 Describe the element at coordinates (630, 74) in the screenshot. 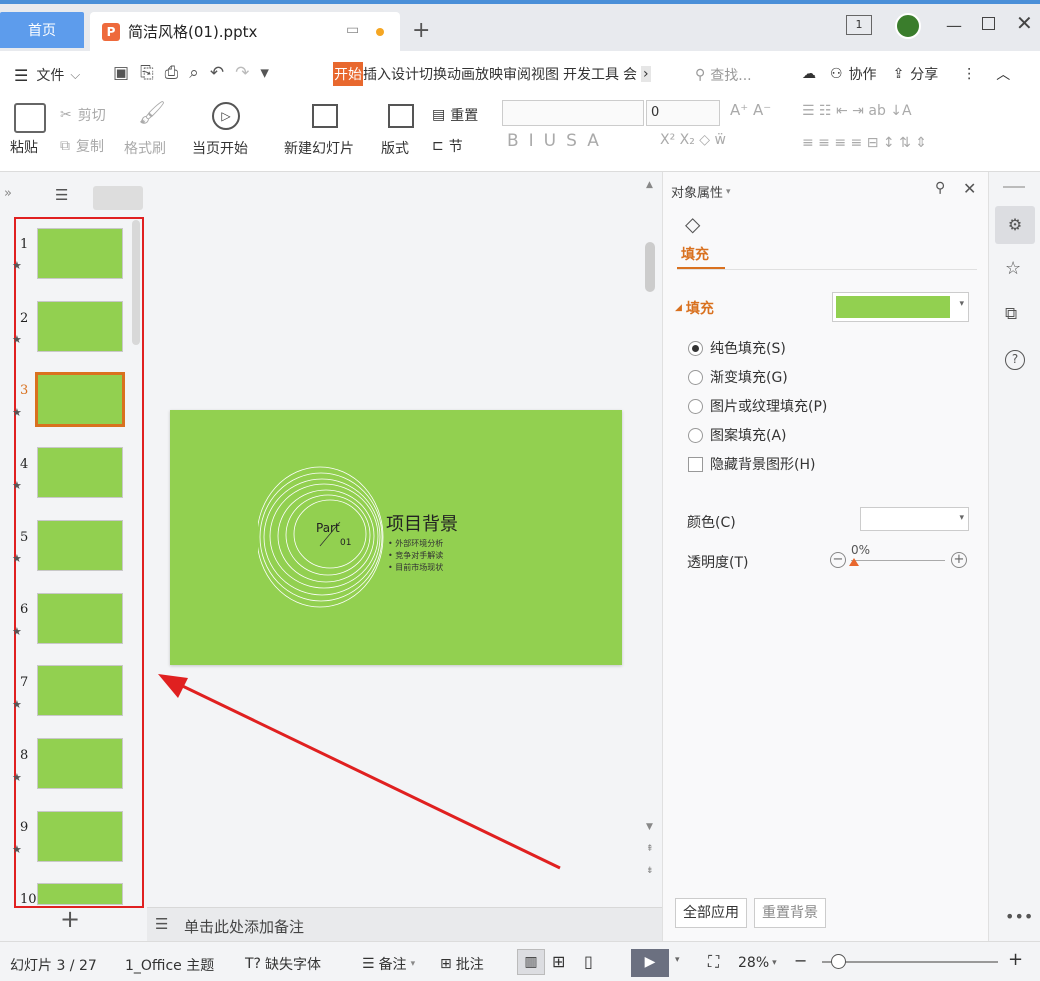

I see `ribbon-tab-member: 会` at that location.